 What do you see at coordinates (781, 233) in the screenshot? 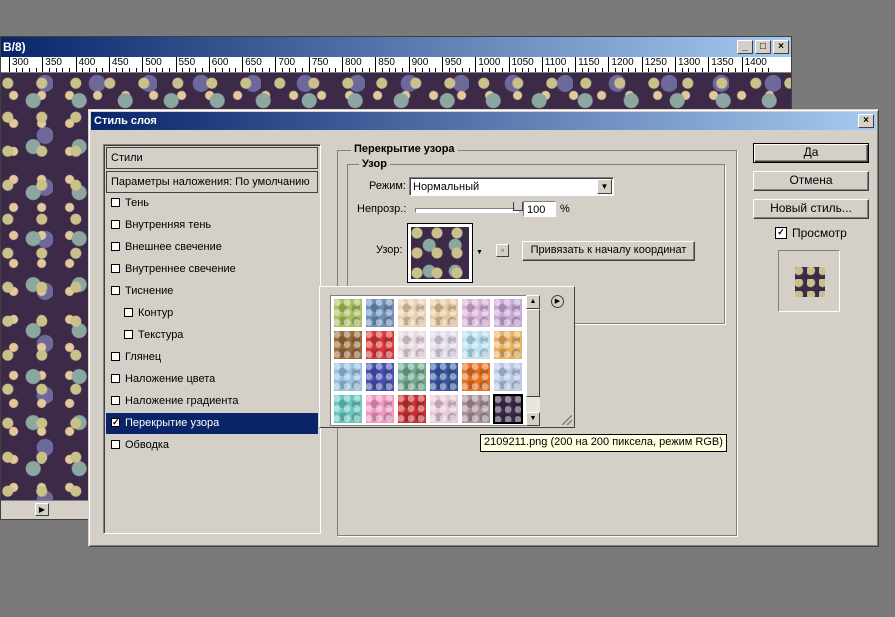
I see `preview-checkbox: ✓` at bounding box center [781, 233].